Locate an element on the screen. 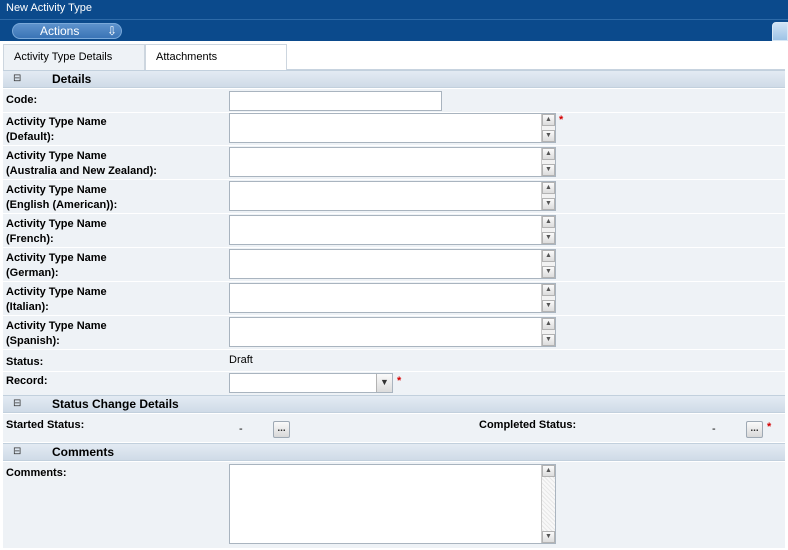 This screenshot has height=550, width=788. name-spanish-input: ▲ ▼ is located at coordinates (392, 332).